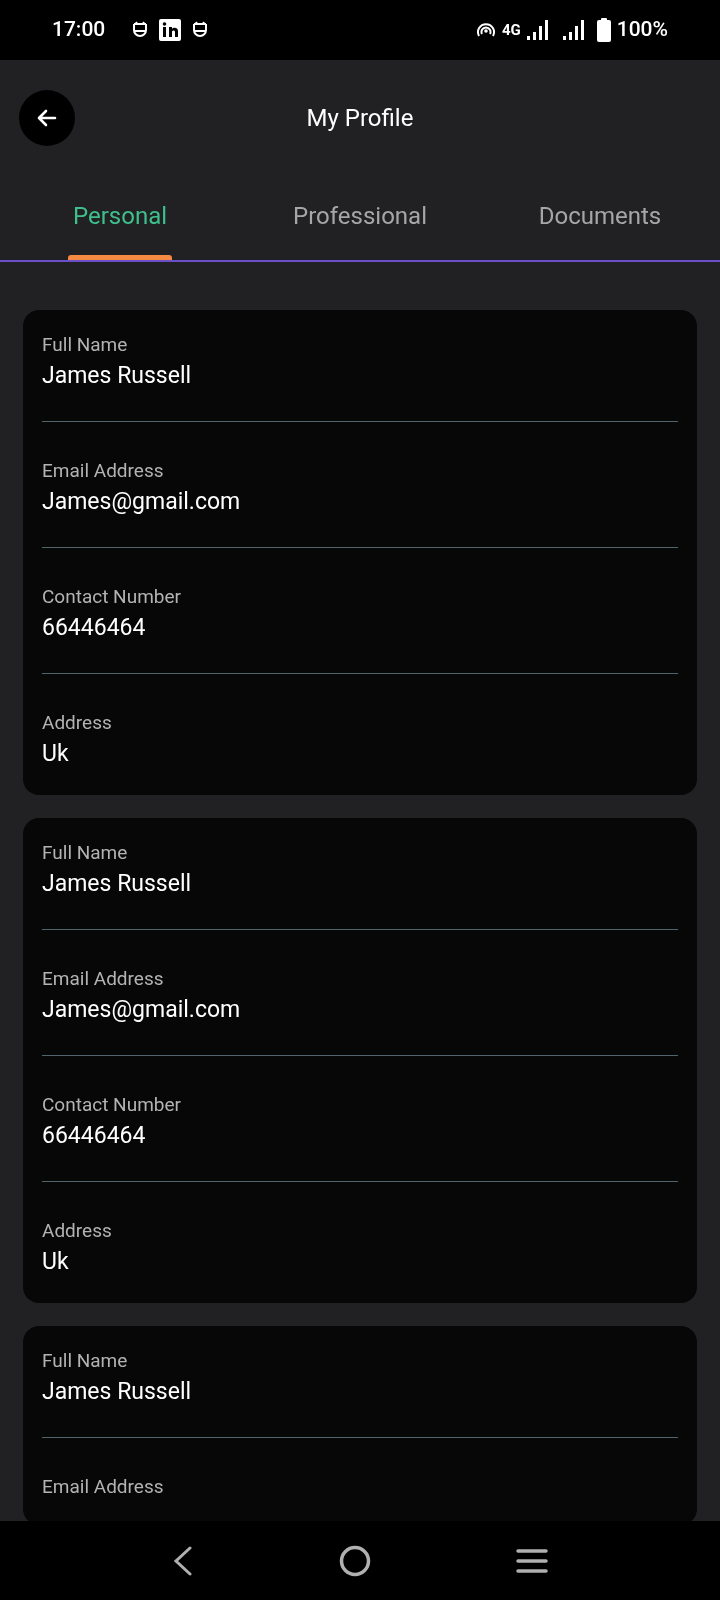 This screenshot has height=1600, width=720. Describe the element at coordinates (511, 30) in the screenshot. I see `network-type: 4G` at that location.